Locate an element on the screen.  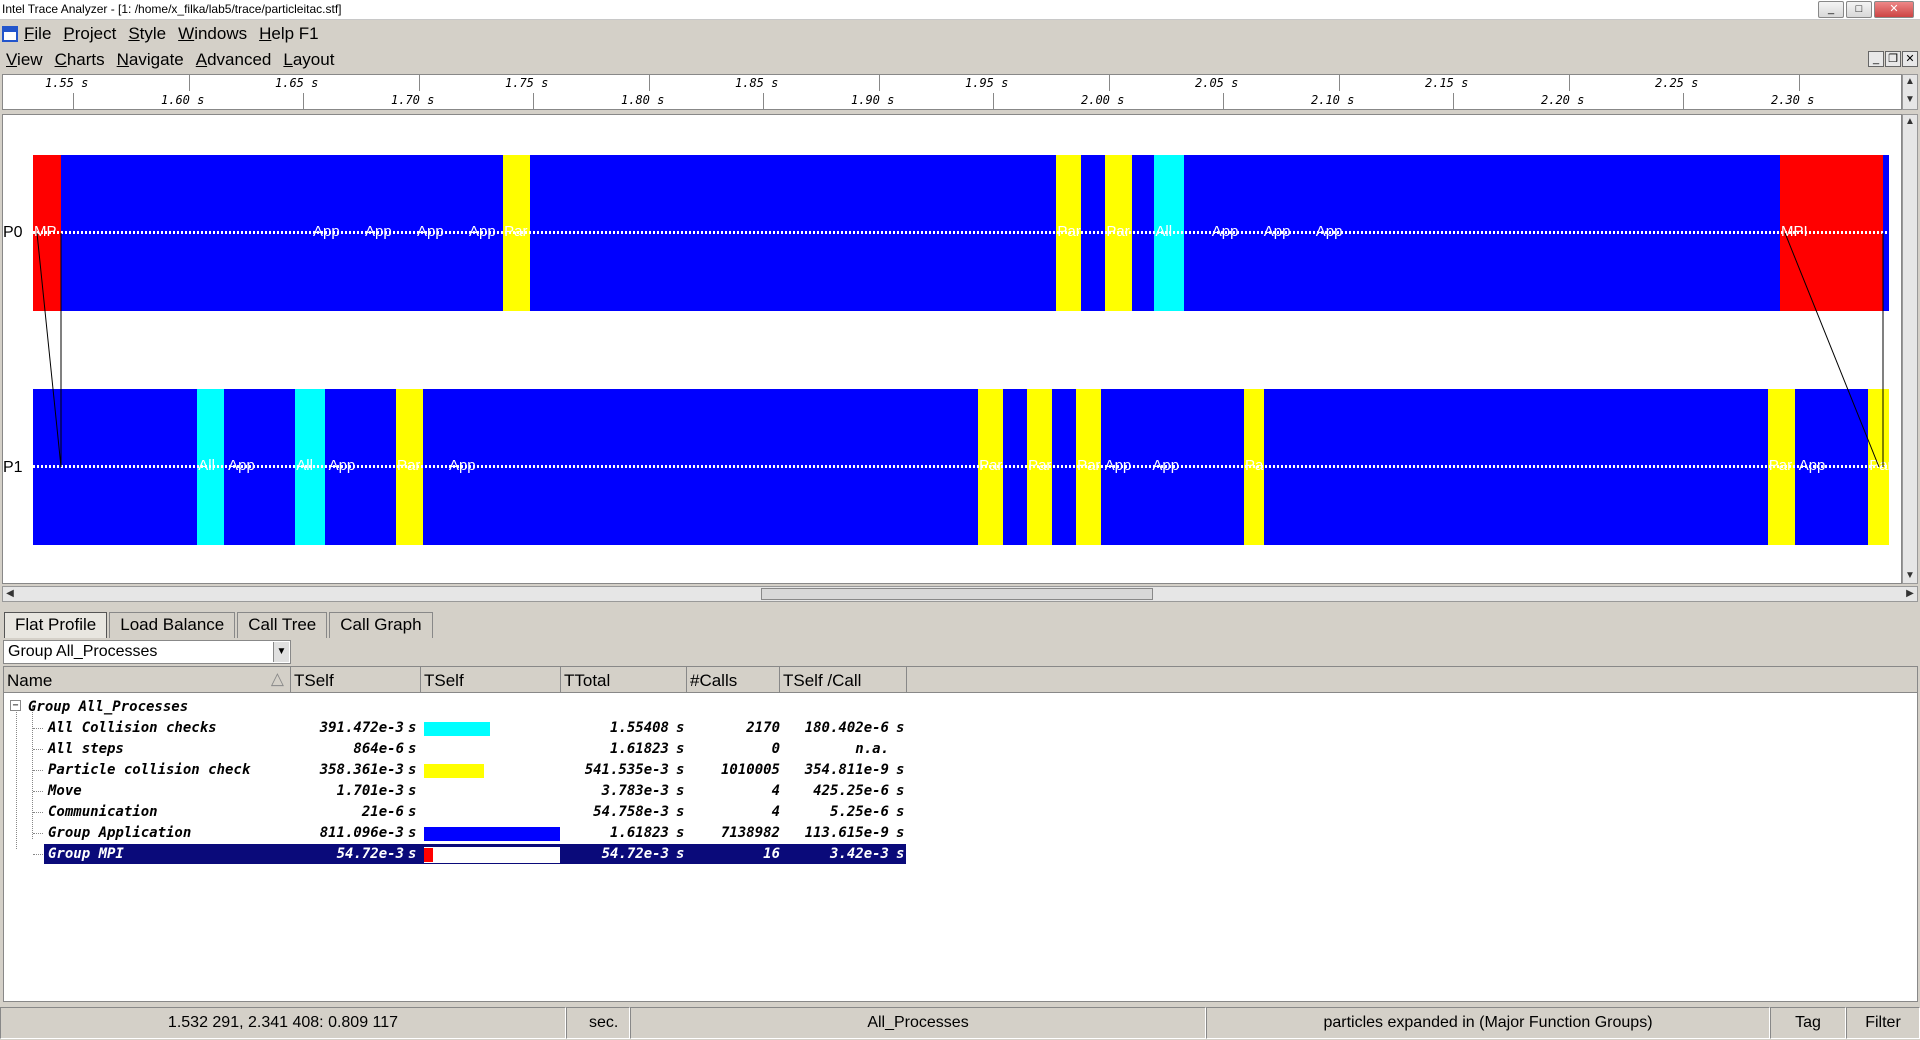
ruler-label-lower: 2.20 s is located at coordinates (1563, 100).